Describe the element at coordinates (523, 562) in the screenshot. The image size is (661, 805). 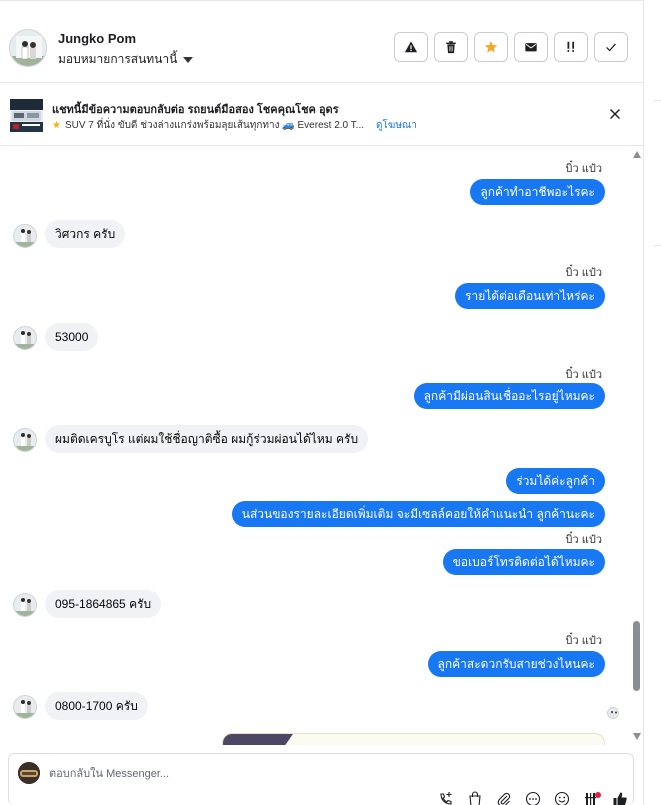
I see `message-bubble-outgoing: ขอเบอร์โทรติดต่อได้ไหมคะ` at that location.